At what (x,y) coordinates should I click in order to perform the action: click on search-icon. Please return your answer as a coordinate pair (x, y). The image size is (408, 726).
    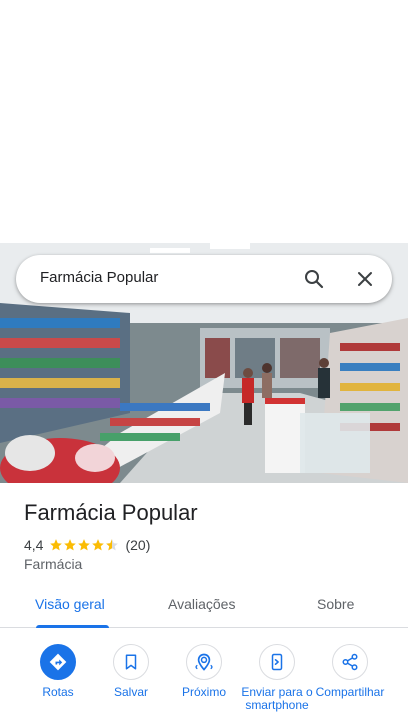
    Looking at the image, I should click on (314, 279).